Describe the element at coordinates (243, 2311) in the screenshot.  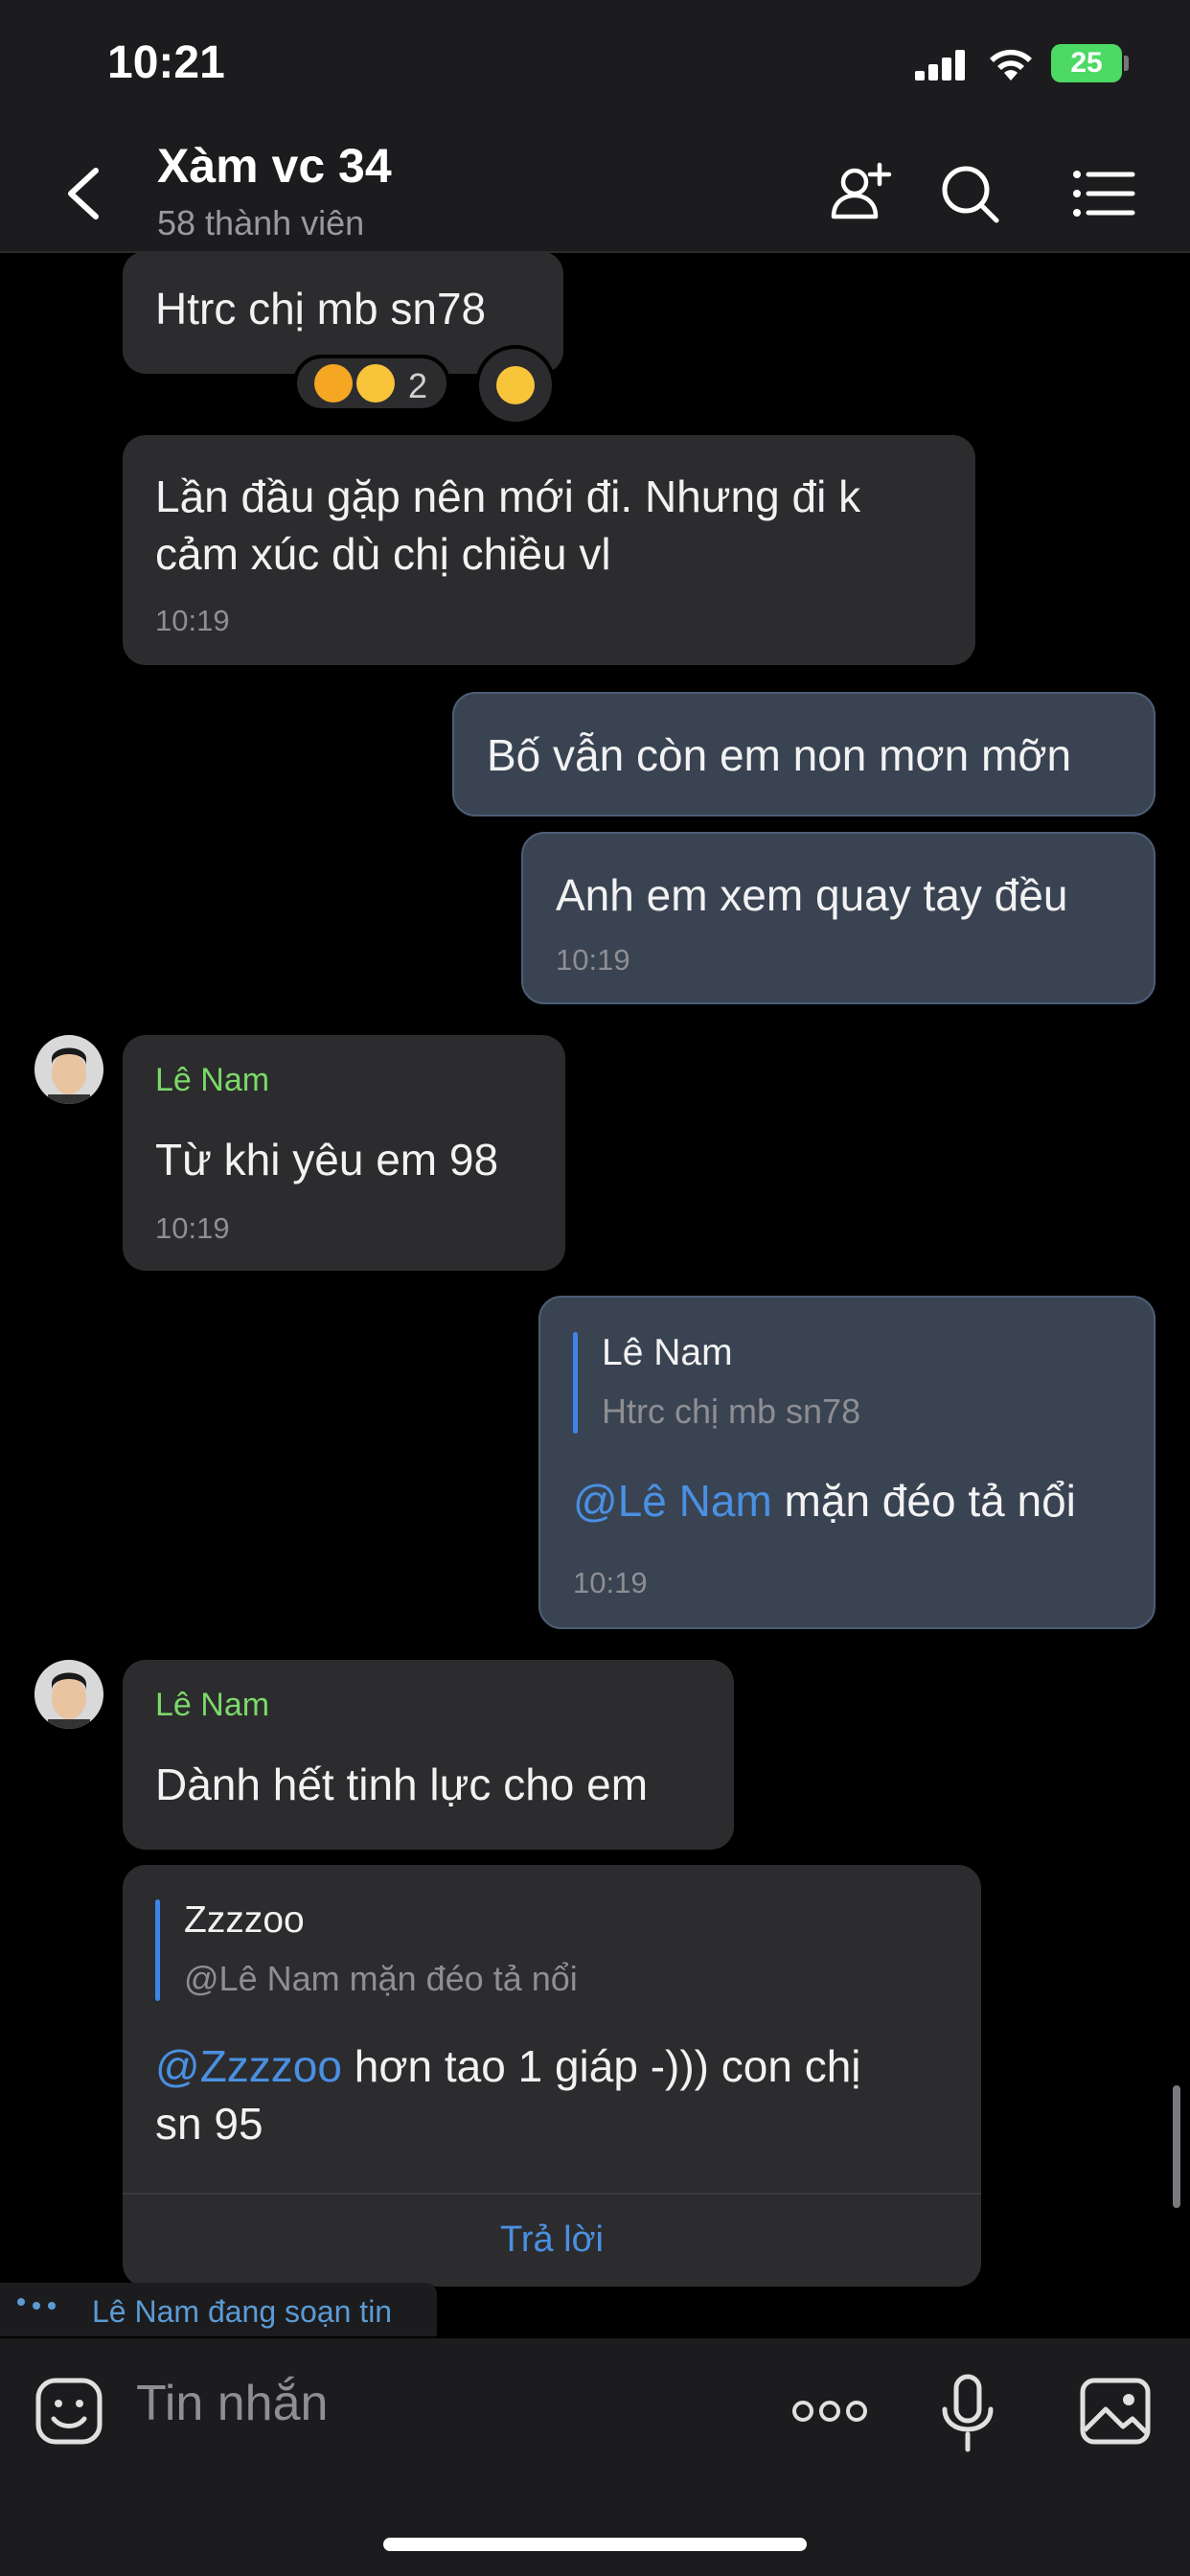
I see `typing-text: Lê Nam đang soạn tin` at that location.